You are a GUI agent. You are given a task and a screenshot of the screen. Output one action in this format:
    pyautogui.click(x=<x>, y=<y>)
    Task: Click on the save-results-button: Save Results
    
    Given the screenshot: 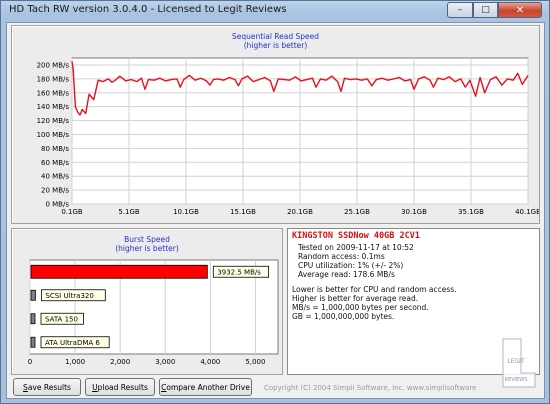 What is the action you would take?
    pyautogui.click(x=47, y=387)
    